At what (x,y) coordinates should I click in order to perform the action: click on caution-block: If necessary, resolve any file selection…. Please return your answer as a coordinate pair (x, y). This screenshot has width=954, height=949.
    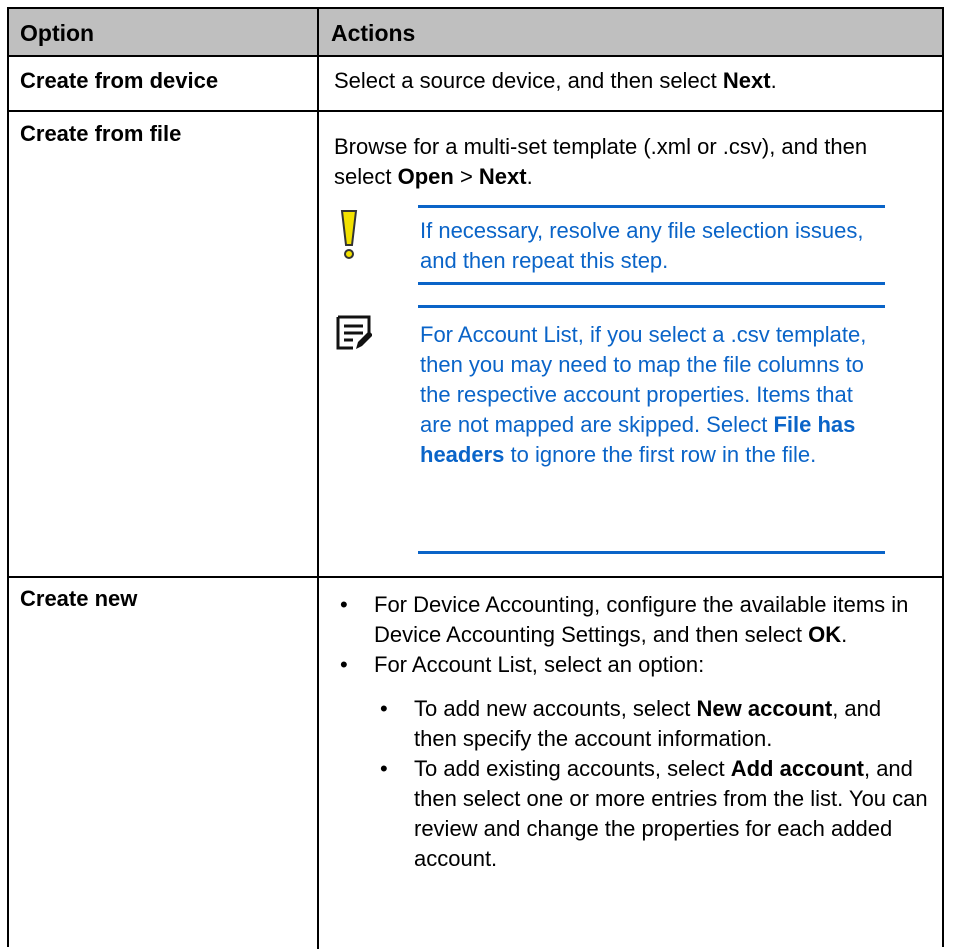
    Looking at the image, I should click on (651, 245).